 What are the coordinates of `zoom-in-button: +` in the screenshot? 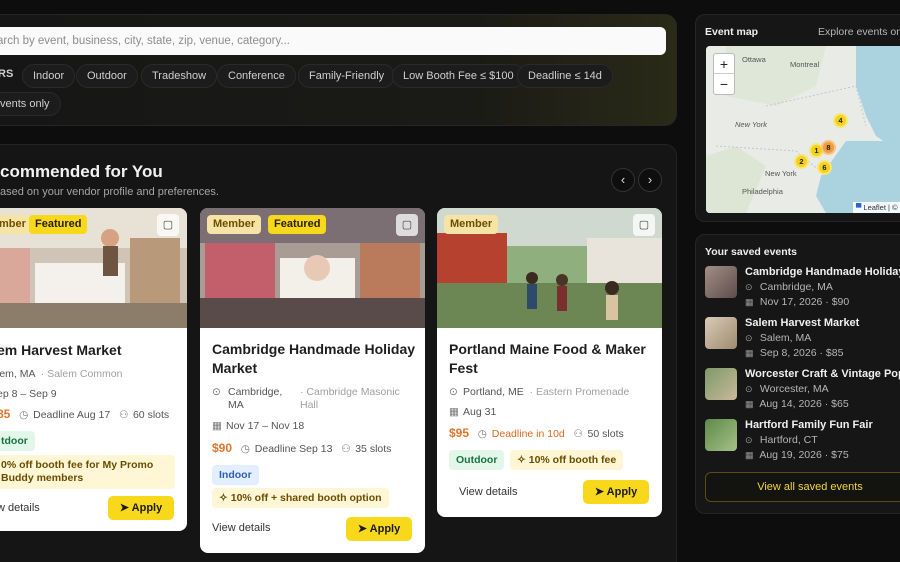 It's located at (724, 64).